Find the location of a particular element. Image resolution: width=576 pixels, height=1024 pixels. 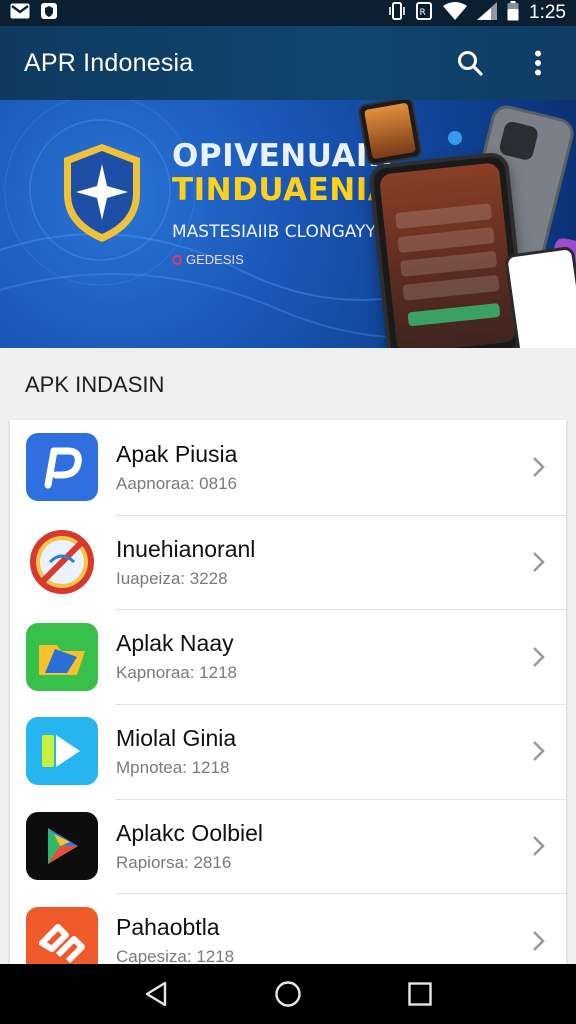

app-name: Apak Piusia is located at coordinates (177, 453).